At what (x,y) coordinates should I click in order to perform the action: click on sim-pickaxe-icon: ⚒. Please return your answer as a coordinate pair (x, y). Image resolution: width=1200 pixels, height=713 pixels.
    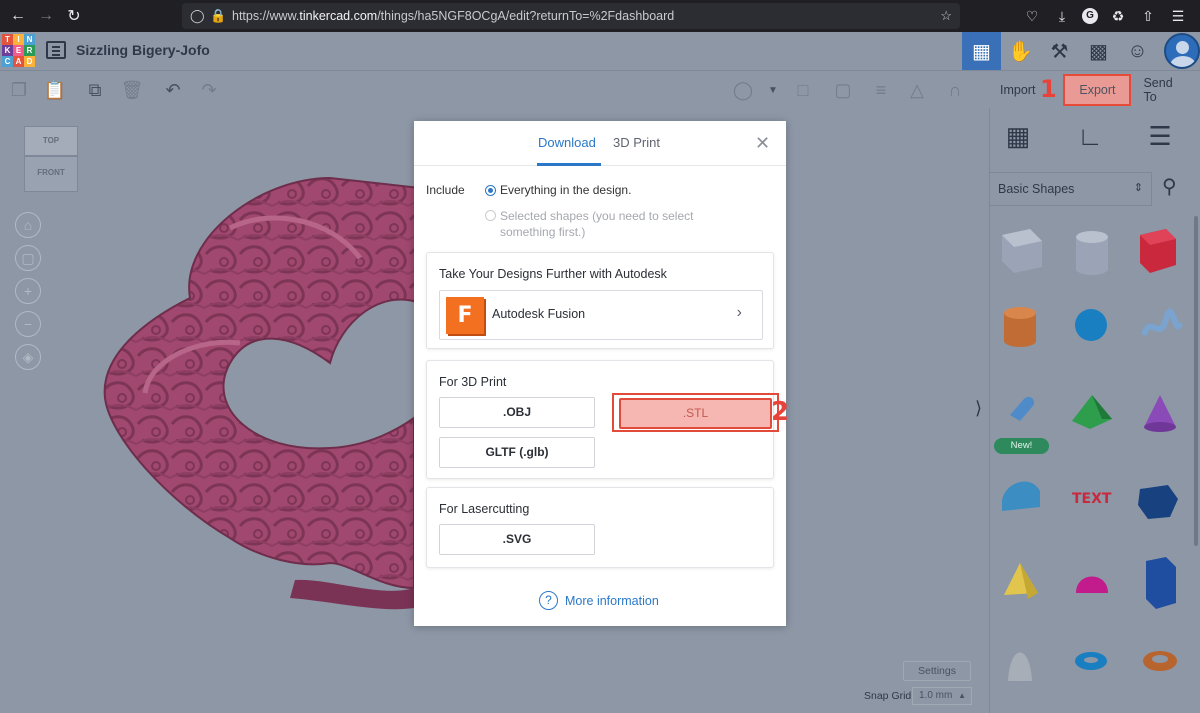
    Looking at the image, I should click on (1059, 51).